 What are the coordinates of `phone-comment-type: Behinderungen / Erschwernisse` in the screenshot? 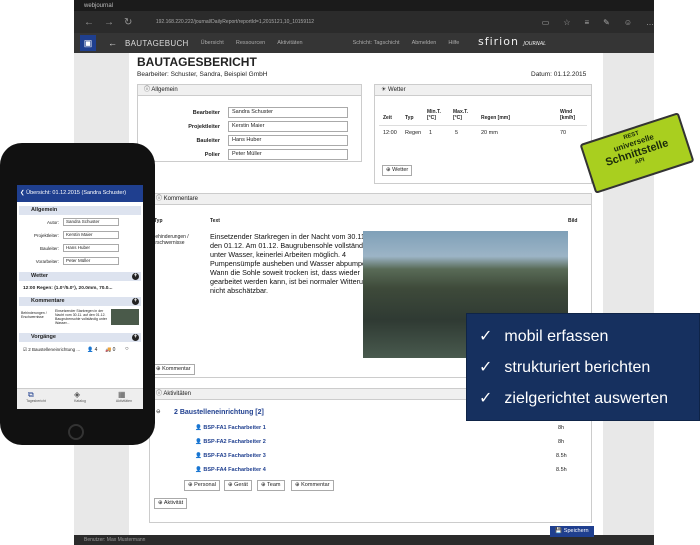 It's located at (34, 315).